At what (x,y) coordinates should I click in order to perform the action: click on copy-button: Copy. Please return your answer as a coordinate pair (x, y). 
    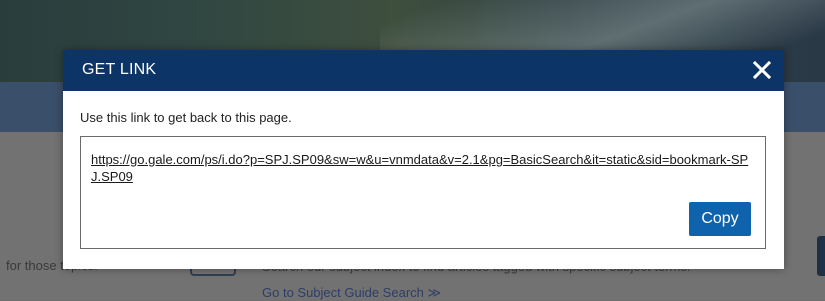
    Looking at the image, I should click on (720, 219).